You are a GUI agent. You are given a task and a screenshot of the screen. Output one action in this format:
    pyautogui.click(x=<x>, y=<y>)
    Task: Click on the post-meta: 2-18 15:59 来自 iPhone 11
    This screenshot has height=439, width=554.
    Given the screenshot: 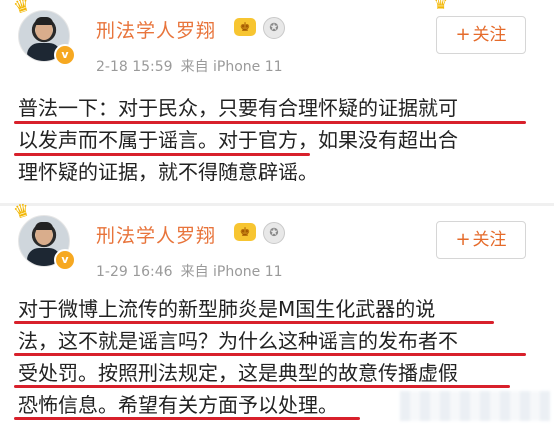 What is the action you would take?
    pyautogui.click(x=193, y=66)
    